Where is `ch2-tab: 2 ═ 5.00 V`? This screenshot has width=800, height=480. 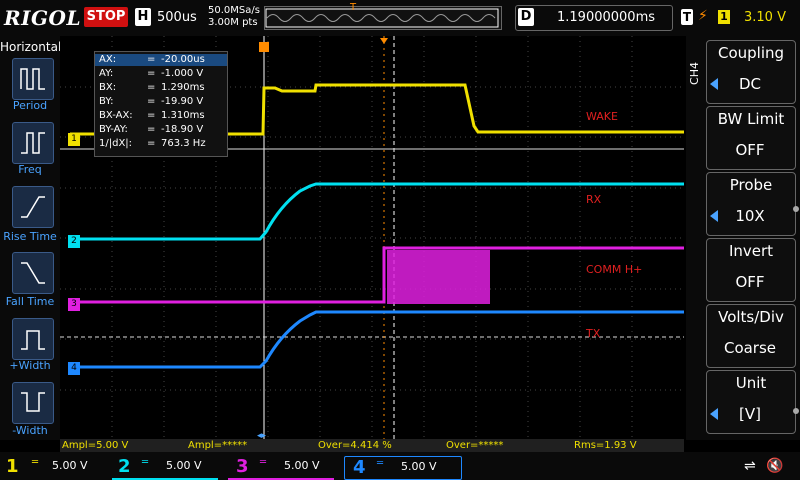 ch2-tab: 2 ═ 5.00 V is located at coordinates (165, 468).